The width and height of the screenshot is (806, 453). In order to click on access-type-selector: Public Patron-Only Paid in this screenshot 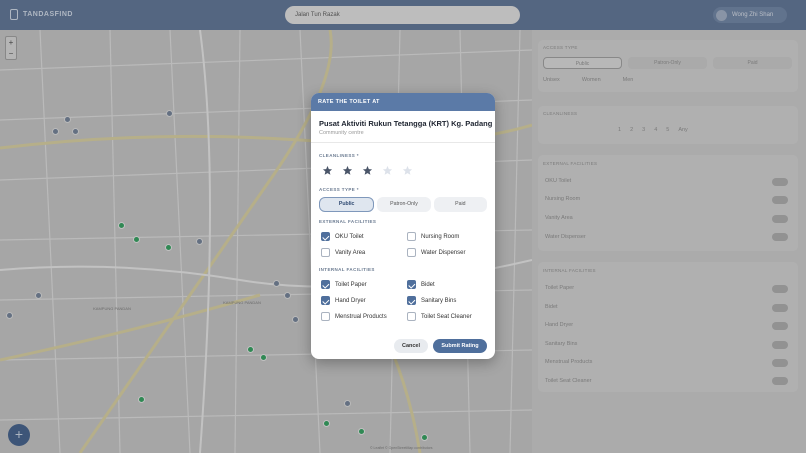, I will do `click(403, 204)`.